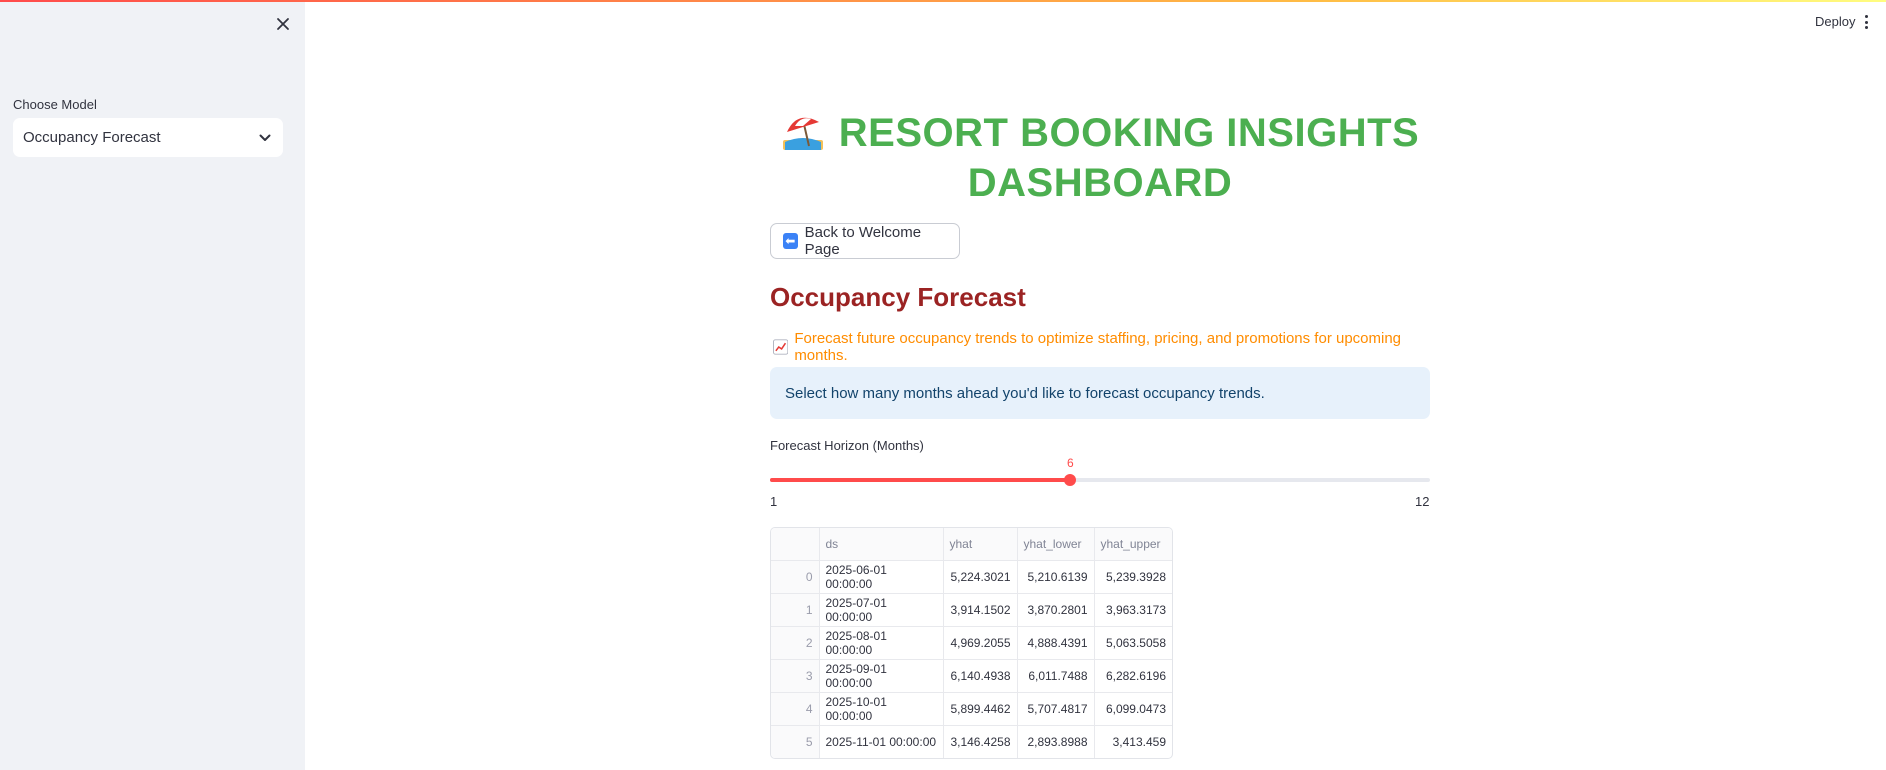  I want to click on left-arrow-icon: ⬅, so click(790, 241).